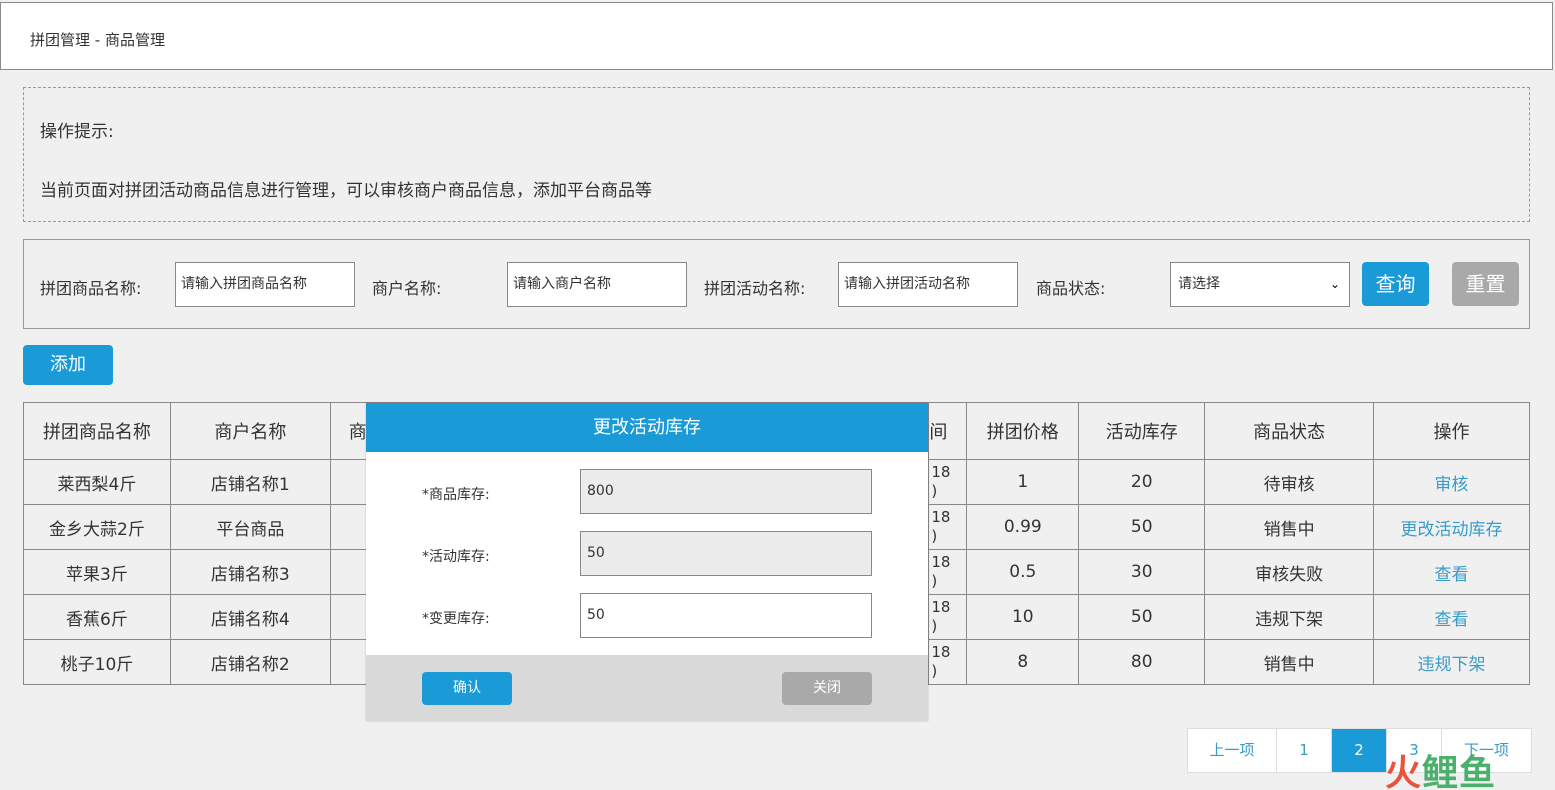  What do you see at coordinates (68, 365) in the screenshot?
I see `add-button: 添加` at bounding box center [68, 365].